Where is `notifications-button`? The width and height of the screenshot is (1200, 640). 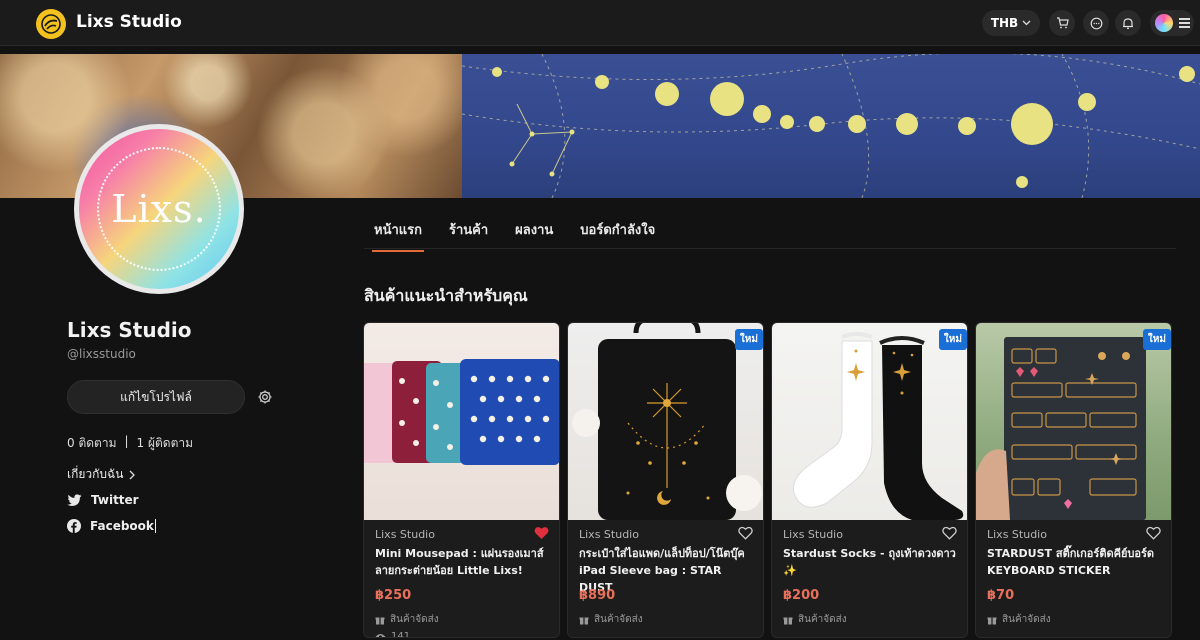
notifications-button is located at coordinates (1128, 23).